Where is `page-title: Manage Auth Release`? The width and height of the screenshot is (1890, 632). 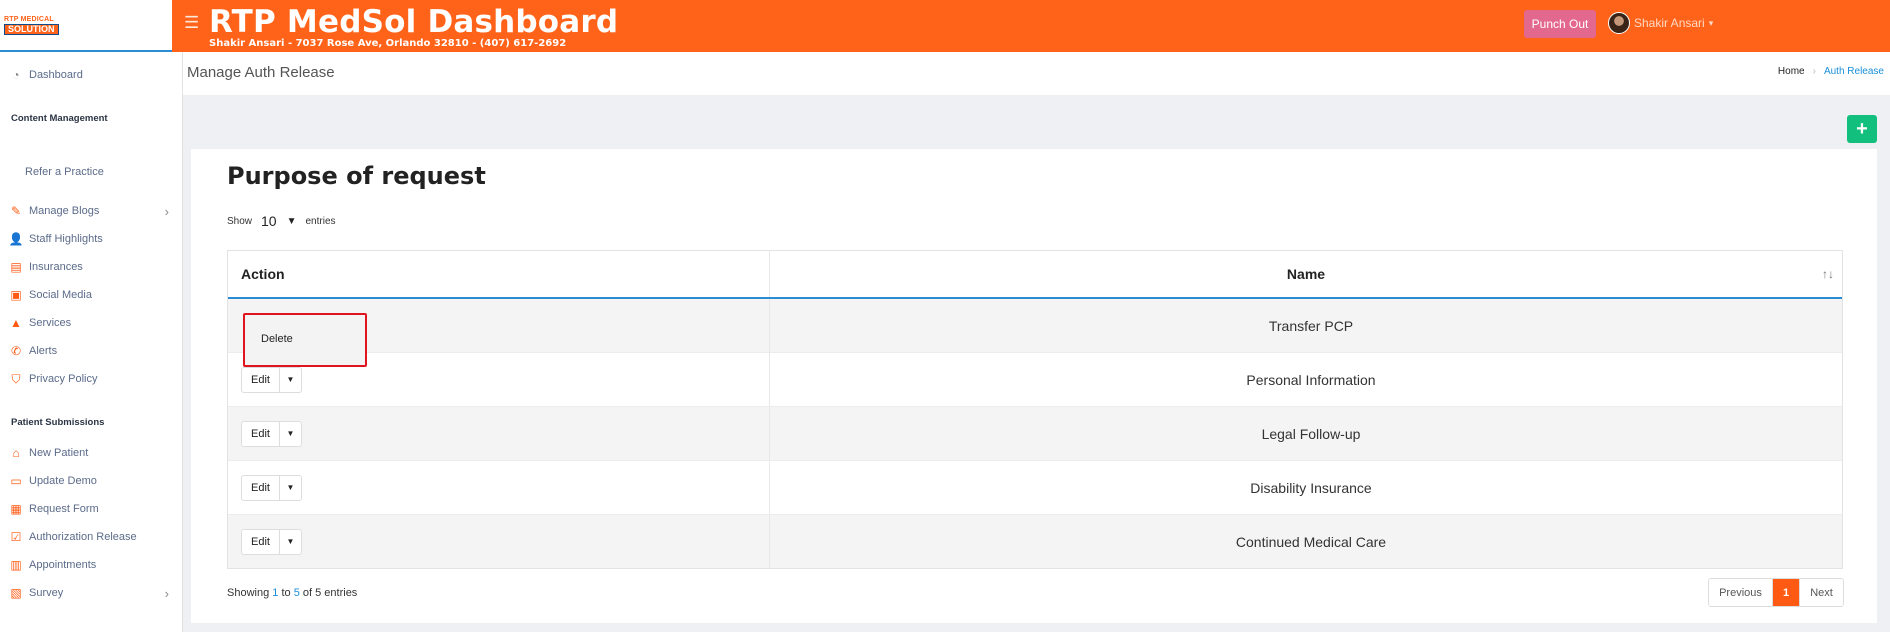 page-title: Manage Auth Release is located at coordinates (261, 72).